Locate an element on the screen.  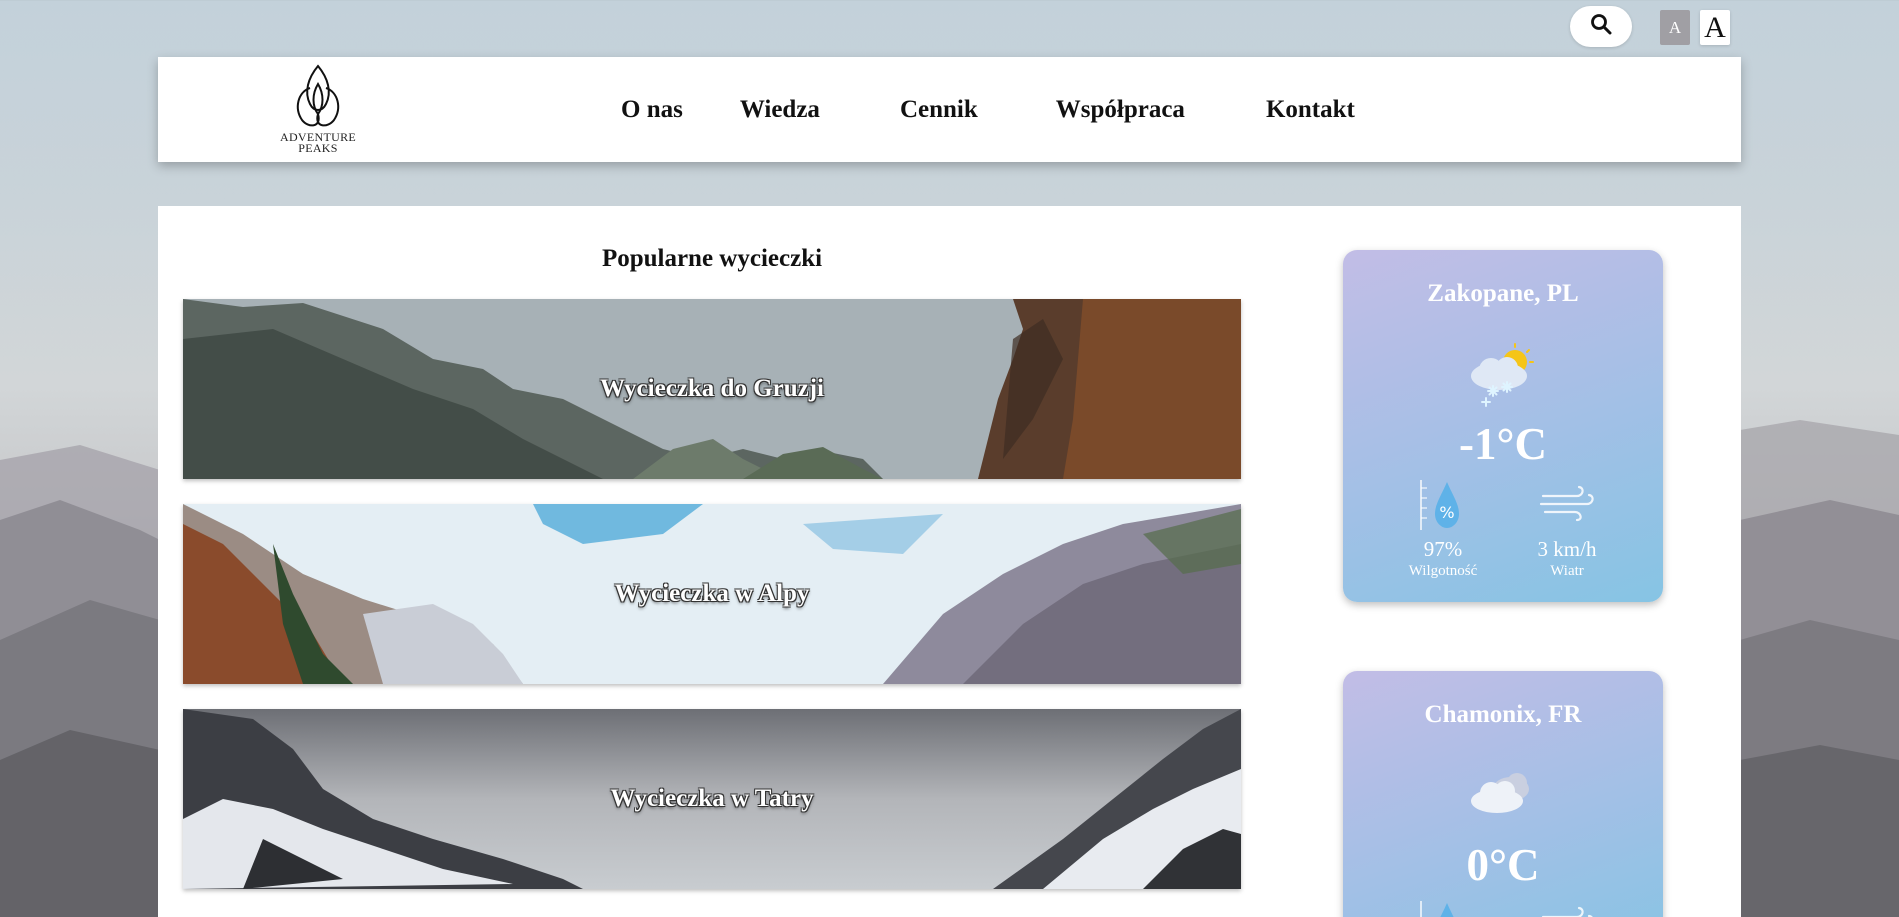
search-icon is located at coordinates (1601, 26).